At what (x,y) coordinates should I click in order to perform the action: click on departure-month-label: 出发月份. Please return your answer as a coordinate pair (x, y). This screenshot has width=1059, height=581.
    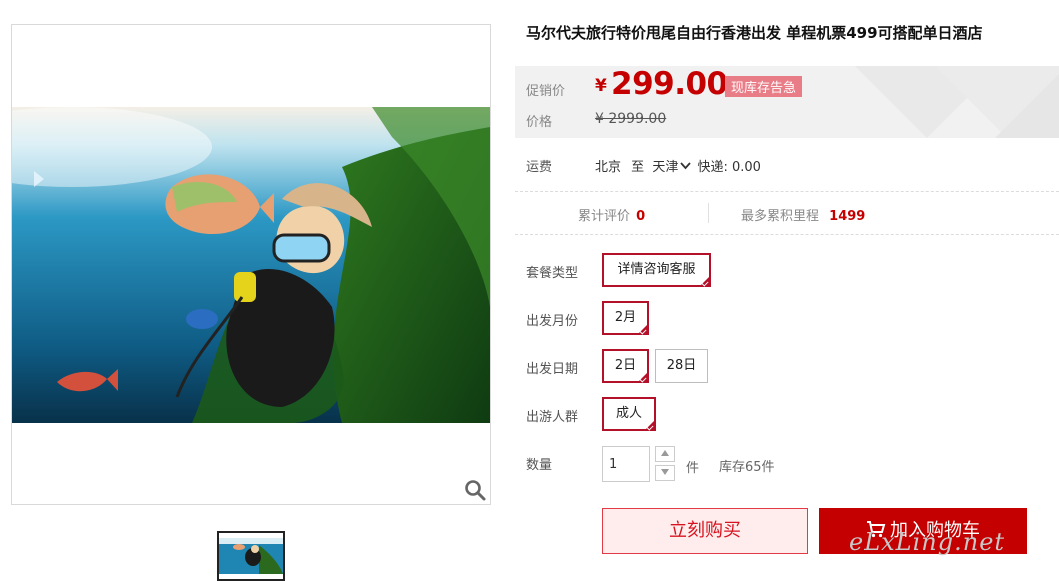
    Looking at the image, I should click on (552, 321).